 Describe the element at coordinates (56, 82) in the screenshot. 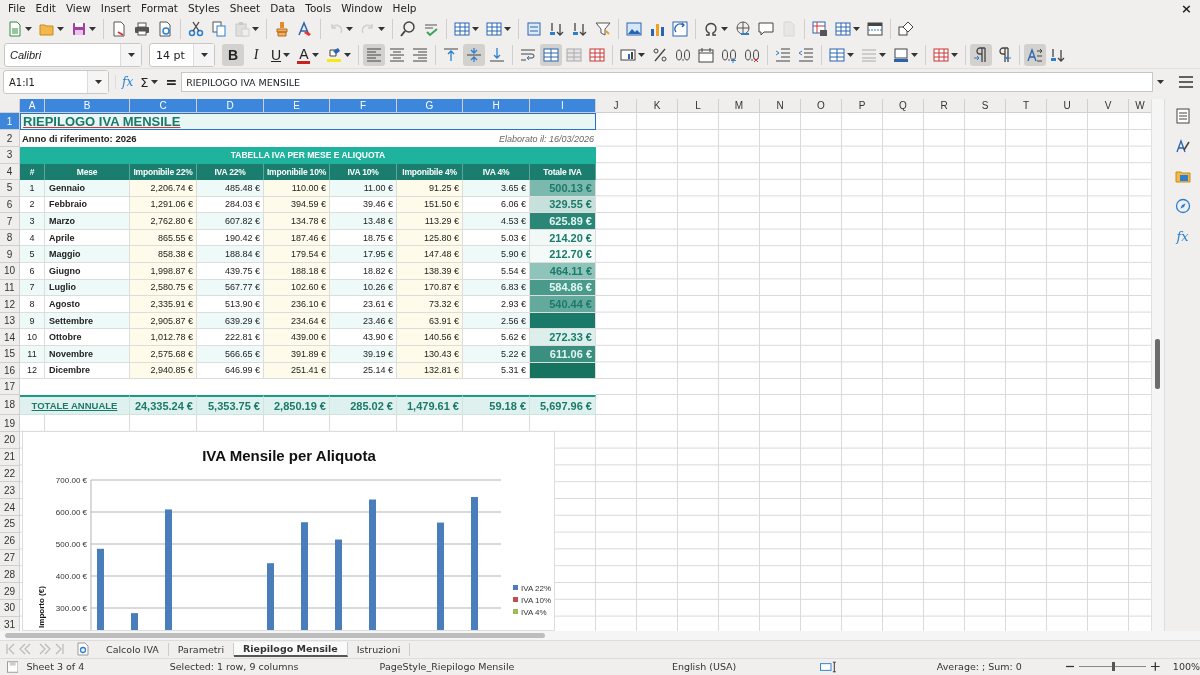

I see `name-box: A1:I1` at that location.